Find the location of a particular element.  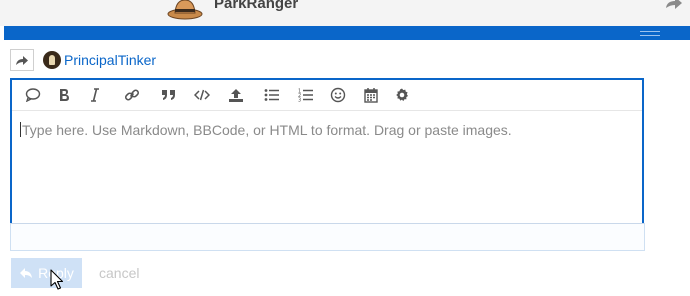

reply-to-username: PrincipalTinker is located at coordinates (110, 60).